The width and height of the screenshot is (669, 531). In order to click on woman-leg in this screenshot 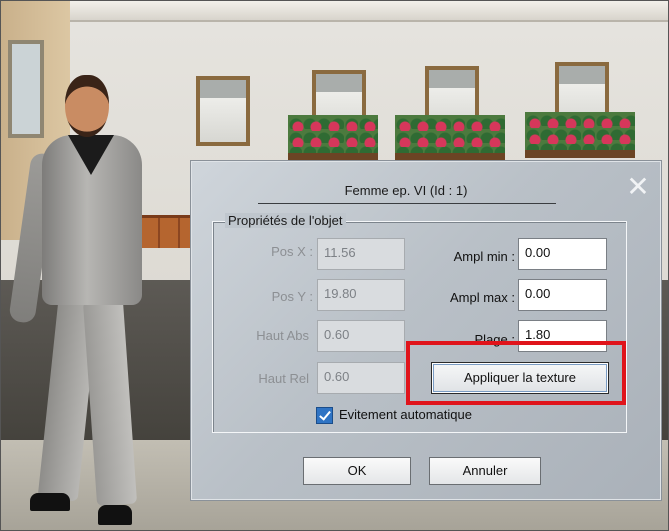, I will do `click(110, 402)`.